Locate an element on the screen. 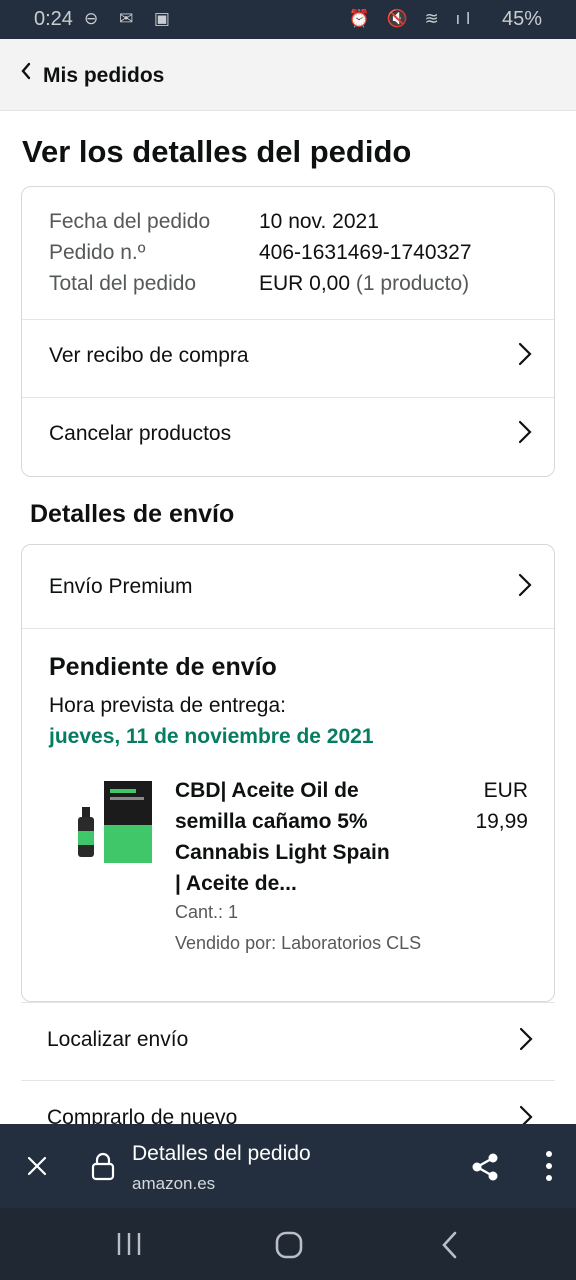  eta-label: Hora prevista de entrega: is located at coordinates (167, 705).